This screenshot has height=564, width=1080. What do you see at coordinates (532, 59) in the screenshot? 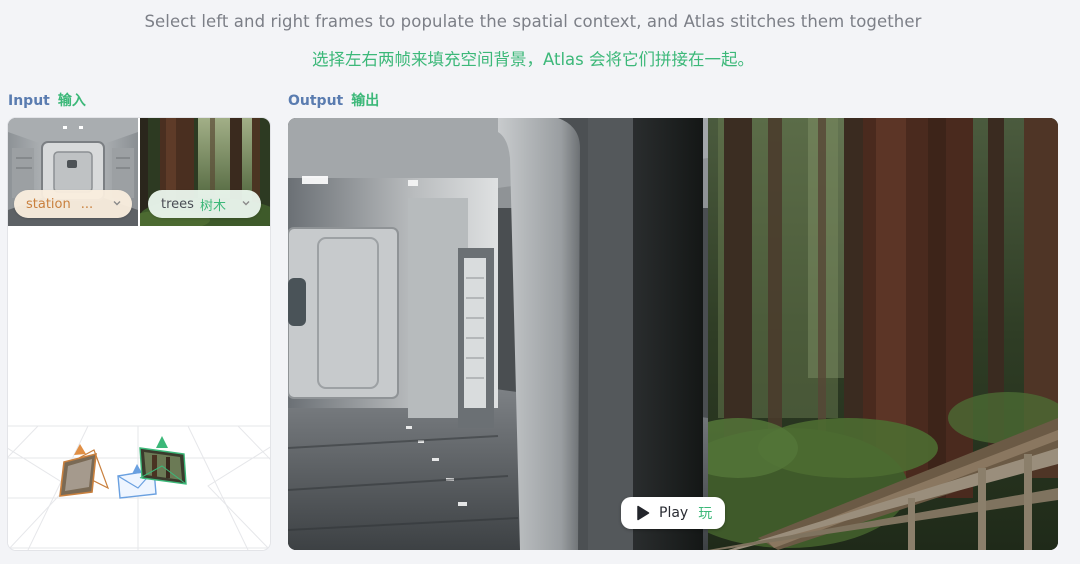
I see `subtitle-chinese: 选择左右两帧来填充空间背景，Atlas 会将它们拼接在一起。` at bounding box center [532, 59].